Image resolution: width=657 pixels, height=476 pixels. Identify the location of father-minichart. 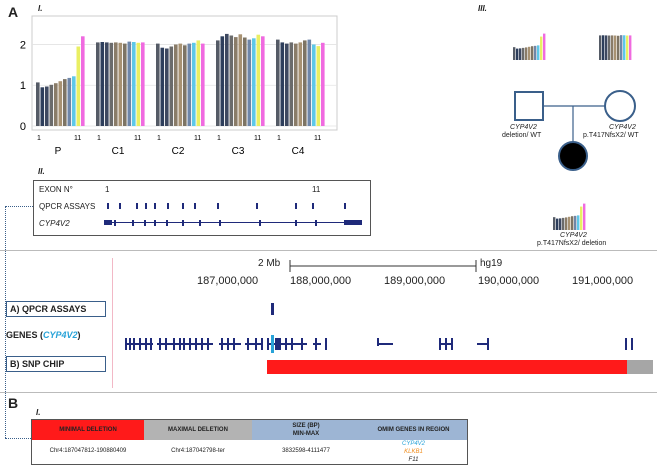
(529, 46).